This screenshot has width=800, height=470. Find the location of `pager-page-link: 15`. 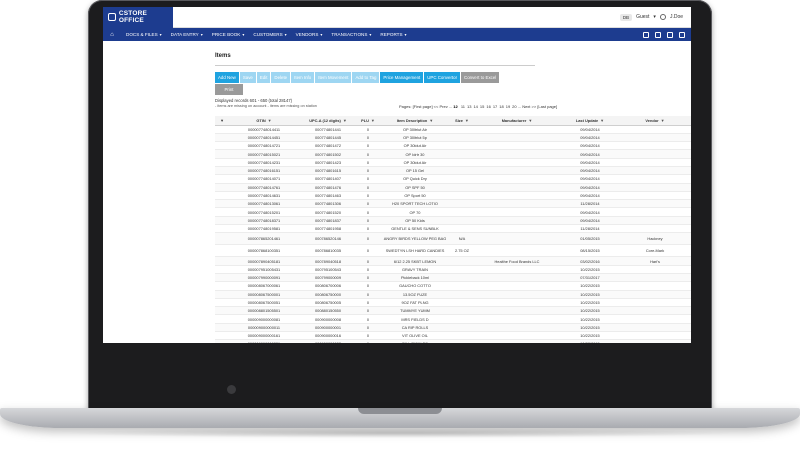

pager-page-link: 15 is located at coordinates (482, 106).